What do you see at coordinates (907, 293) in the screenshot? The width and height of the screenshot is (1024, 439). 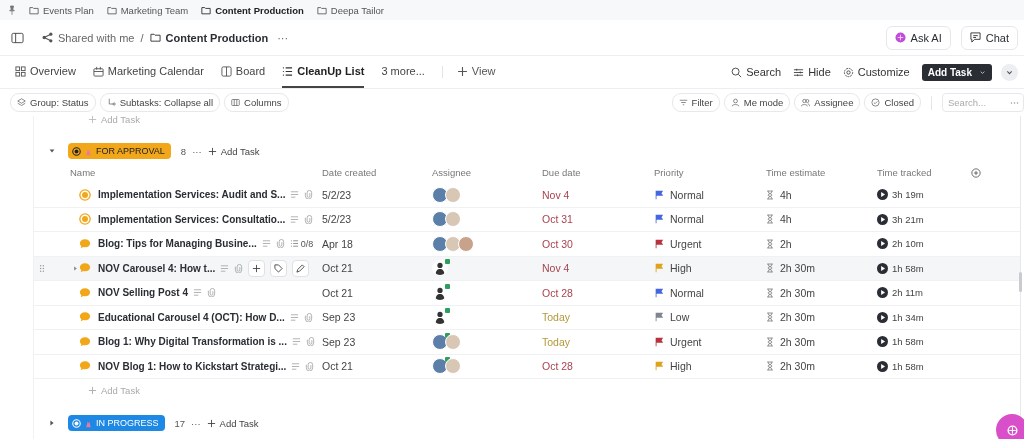 I see `time-tracked: 2h 11m` at bounding box center [907, 293].